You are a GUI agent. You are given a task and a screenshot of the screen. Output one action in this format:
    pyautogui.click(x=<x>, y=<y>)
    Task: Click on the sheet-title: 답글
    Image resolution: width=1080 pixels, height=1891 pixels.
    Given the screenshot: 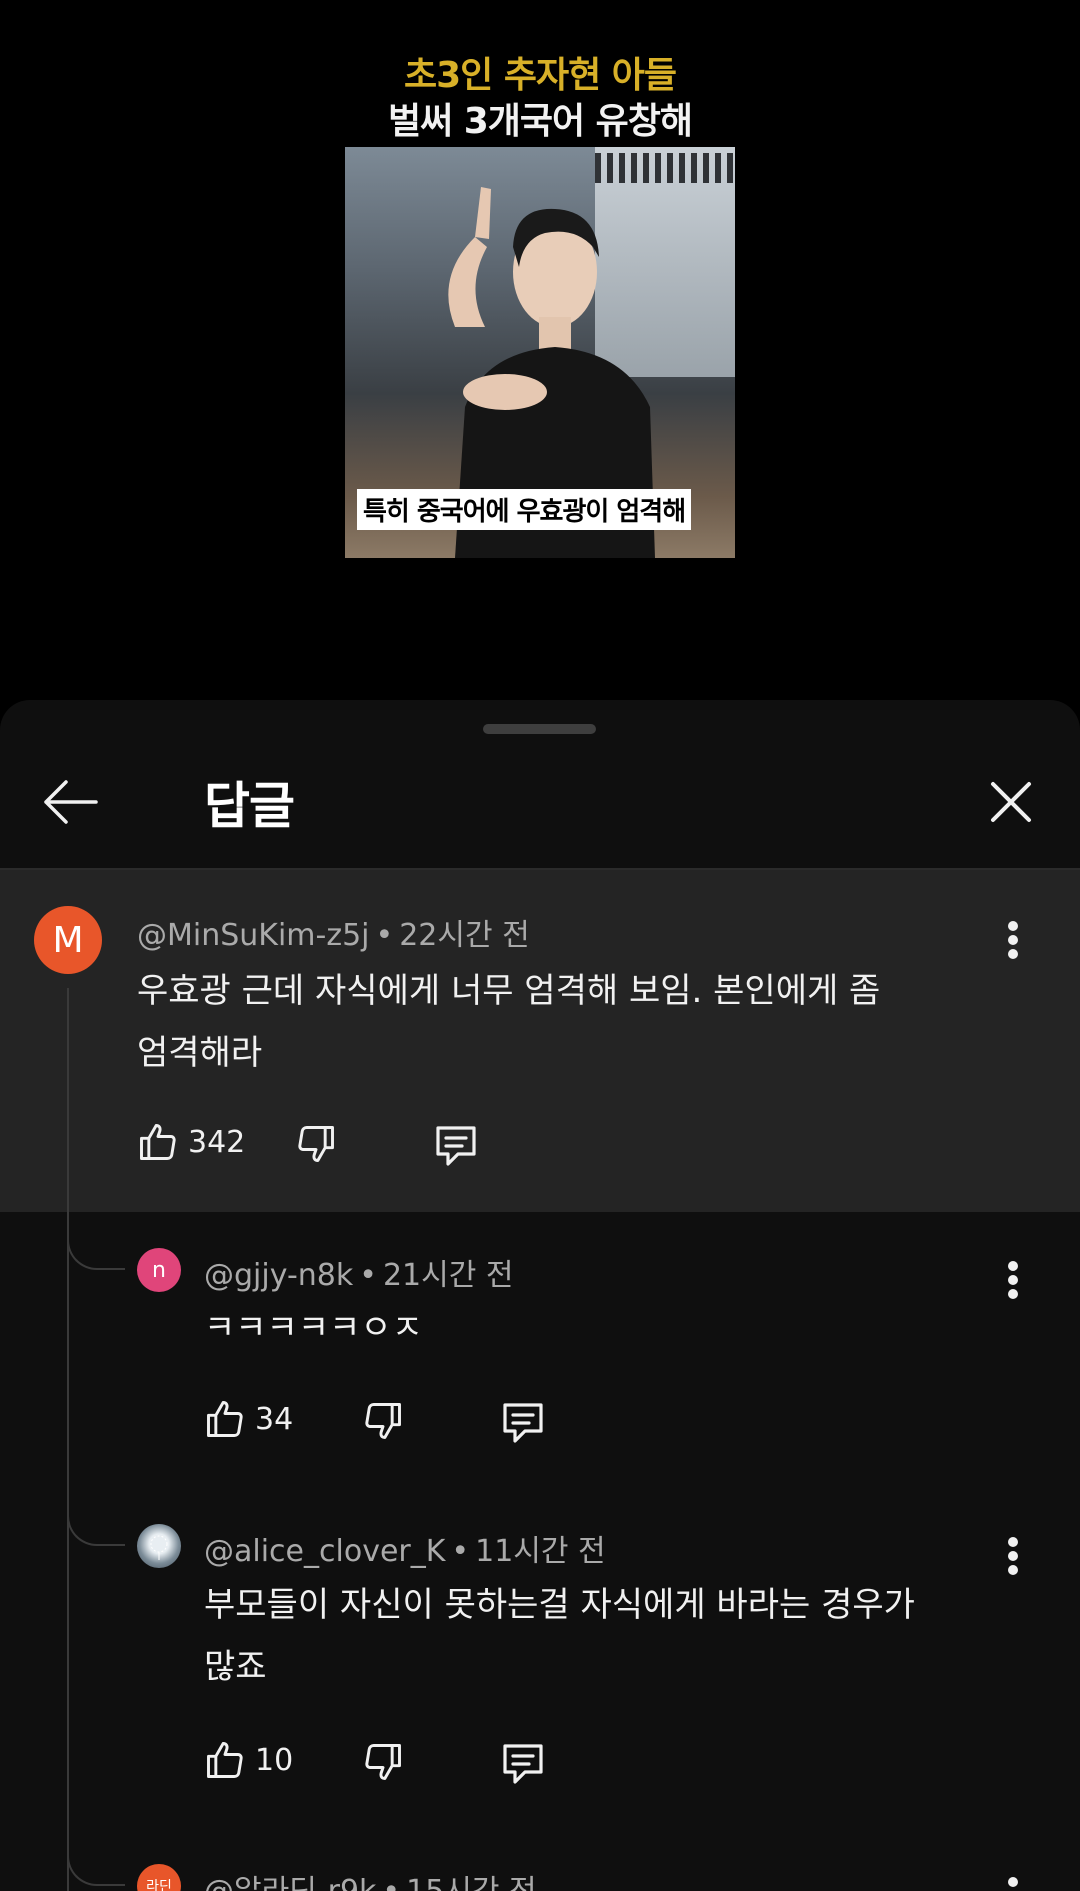 What is the action you would take?
    pyautogui.click(x=249, y=806)
    